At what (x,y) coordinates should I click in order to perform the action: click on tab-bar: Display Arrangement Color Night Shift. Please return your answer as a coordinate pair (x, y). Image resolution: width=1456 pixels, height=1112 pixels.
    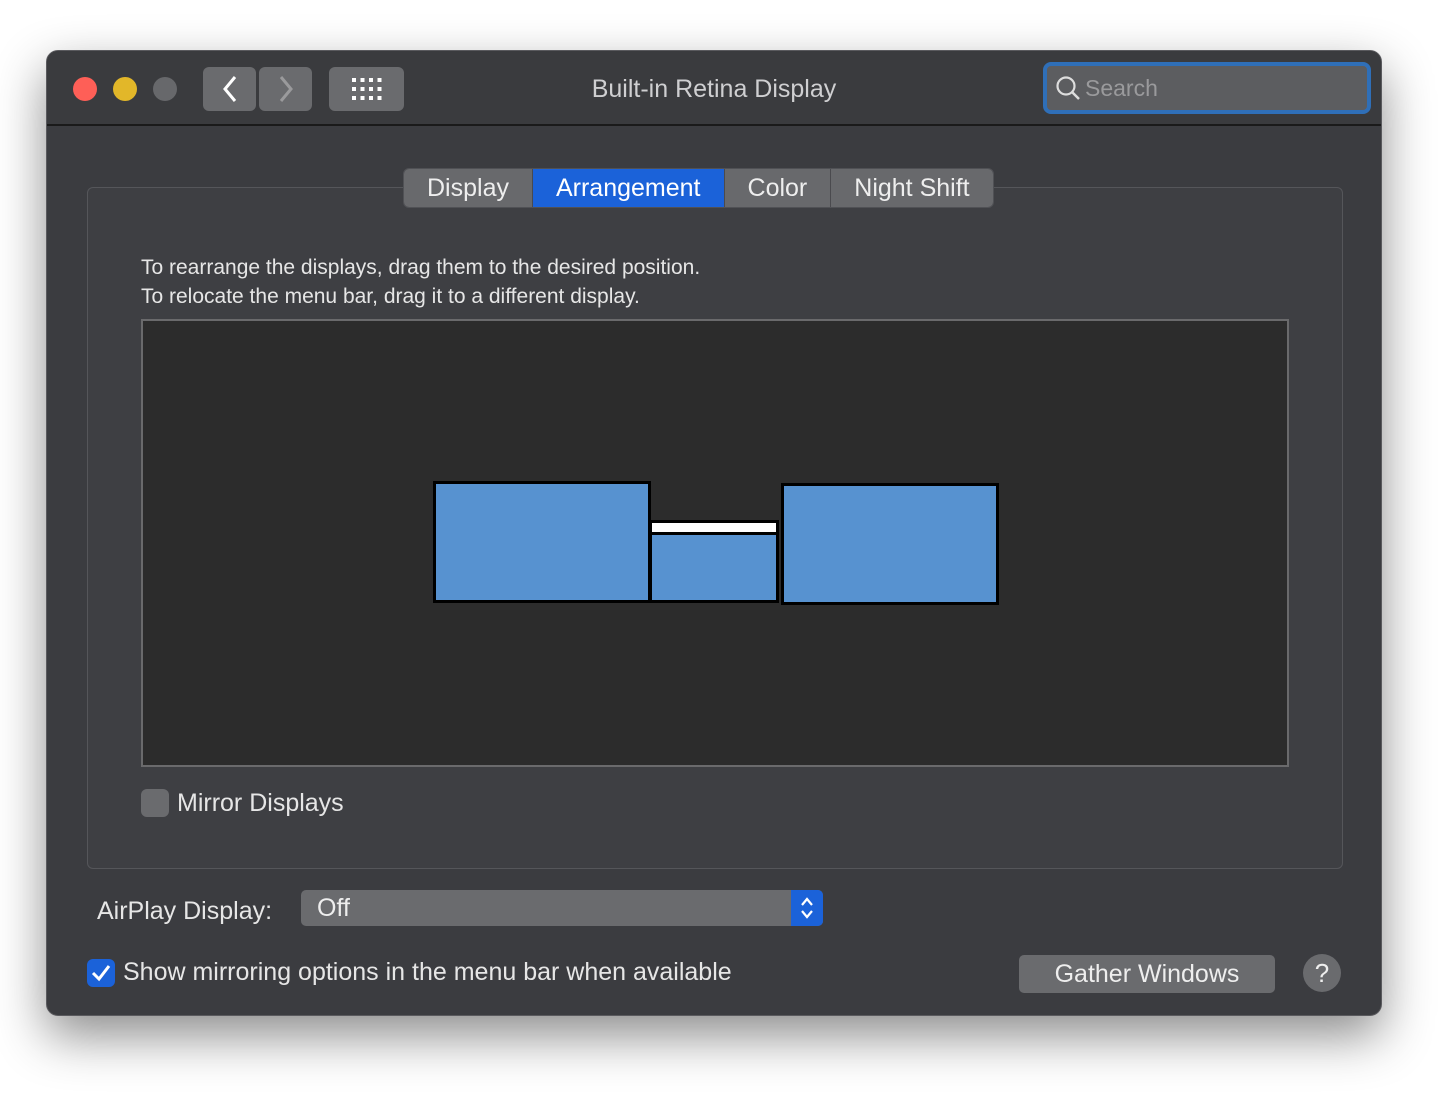
    Looking at the image, I should click on (698, 188).